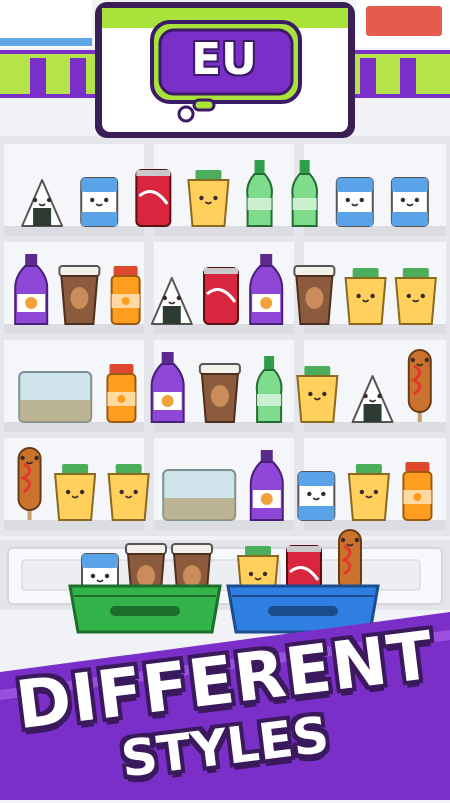 The image size is (450, 803). What do you see at coordinates (403, 24) in the screenshot?
I see `store-sign-right` at bounding box center [403, 24].